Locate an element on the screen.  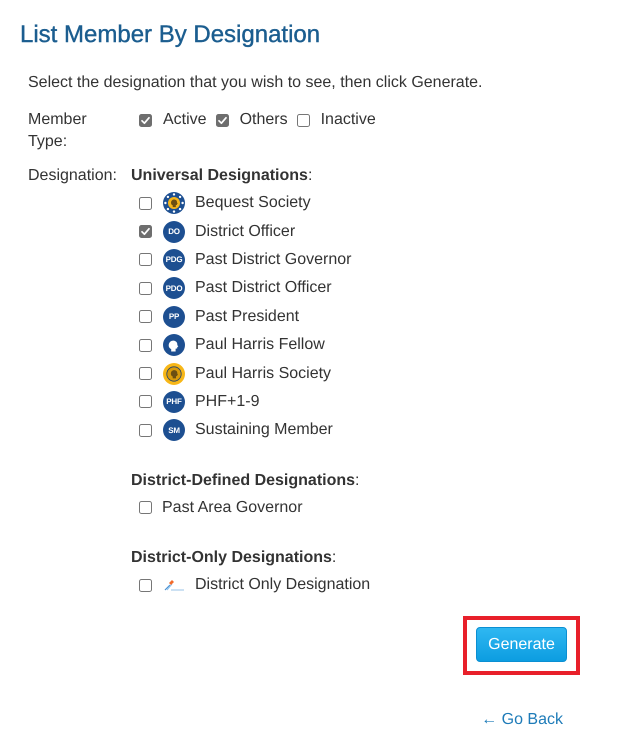
designation-option: Paul Harris Fellow is located at coordinates (260, 345).